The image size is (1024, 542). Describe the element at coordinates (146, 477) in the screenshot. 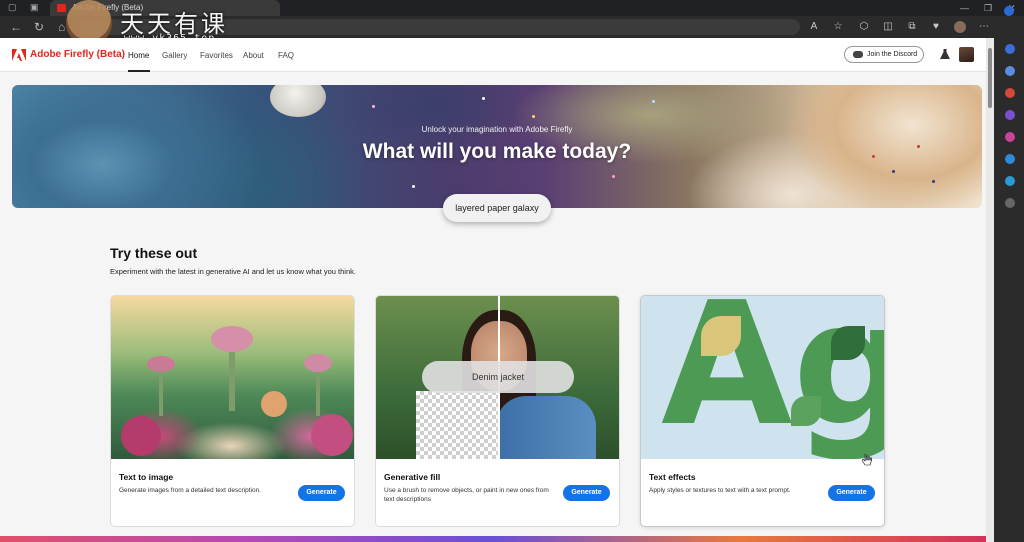

I see `card-title: Text to image` at that location.